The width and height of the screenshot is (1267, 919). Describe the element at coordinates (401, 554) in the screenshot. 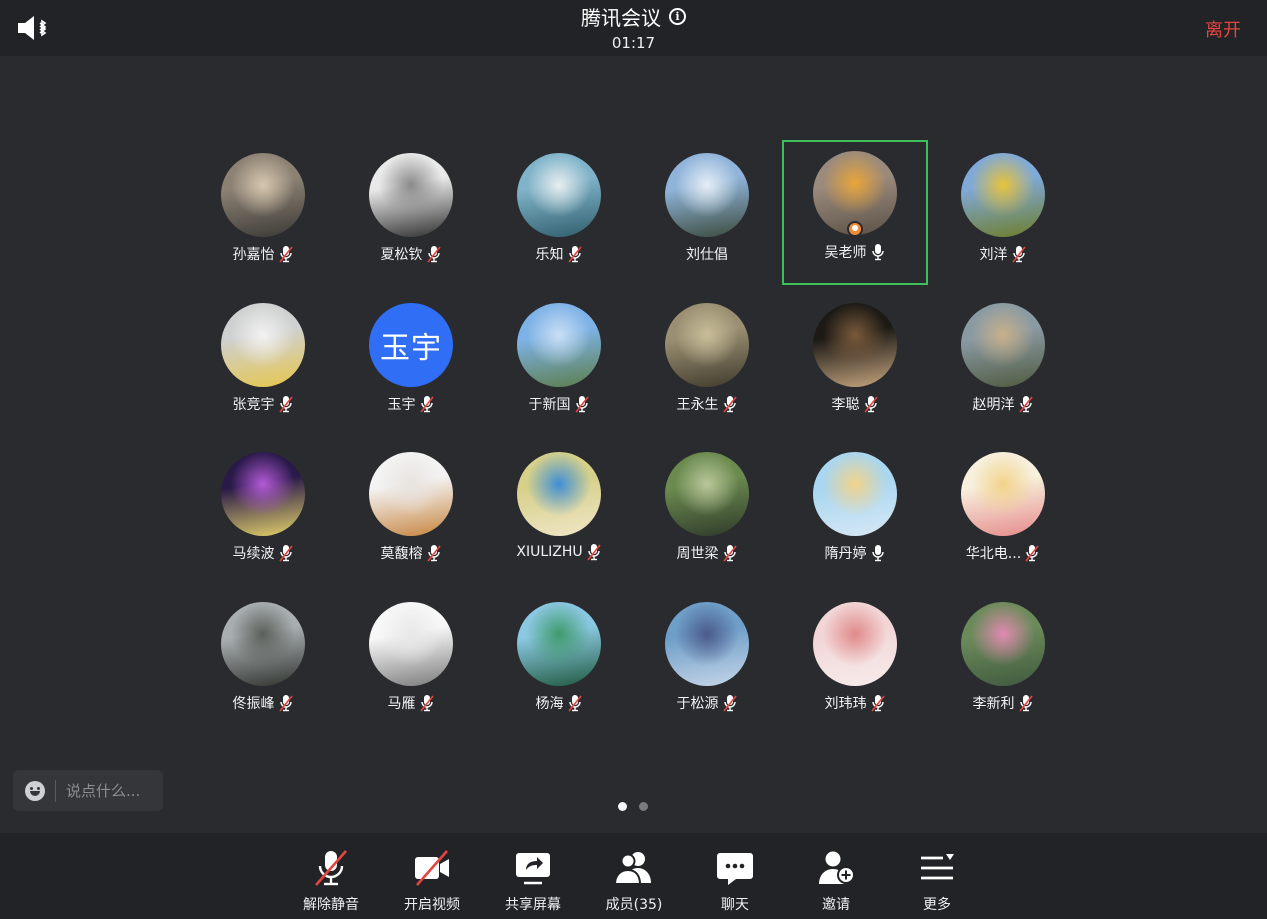

I see `participant-name: 莫馥榕` at that location.